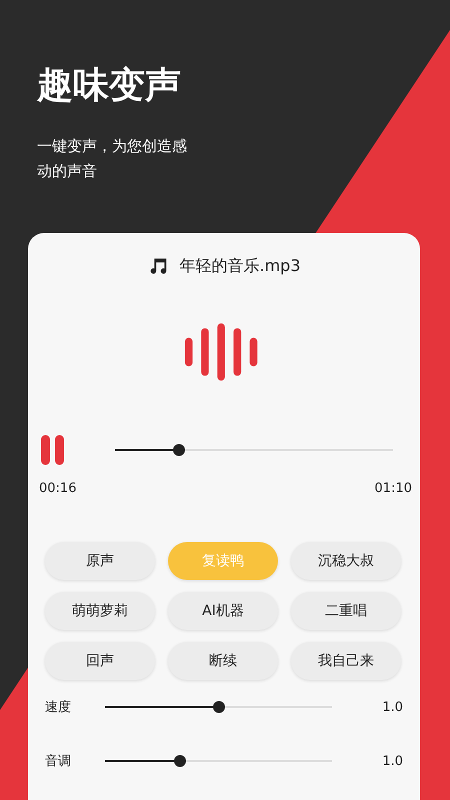 This screenshot has width=450, height=800. Describe the element at coordinates (100, 611) in the screenshot. I see `voice-effect-button: 萌萌萝莉` at that location.